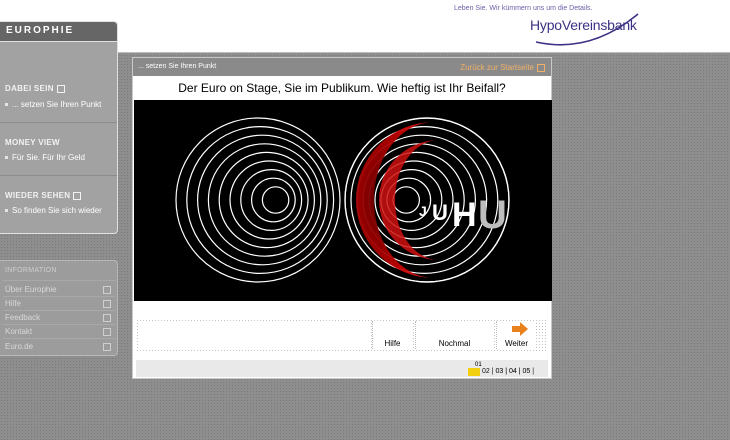 Image resolution: width=730 pixels, height=440 pixels. I want to click on page-current: 01, so click(475, 369).